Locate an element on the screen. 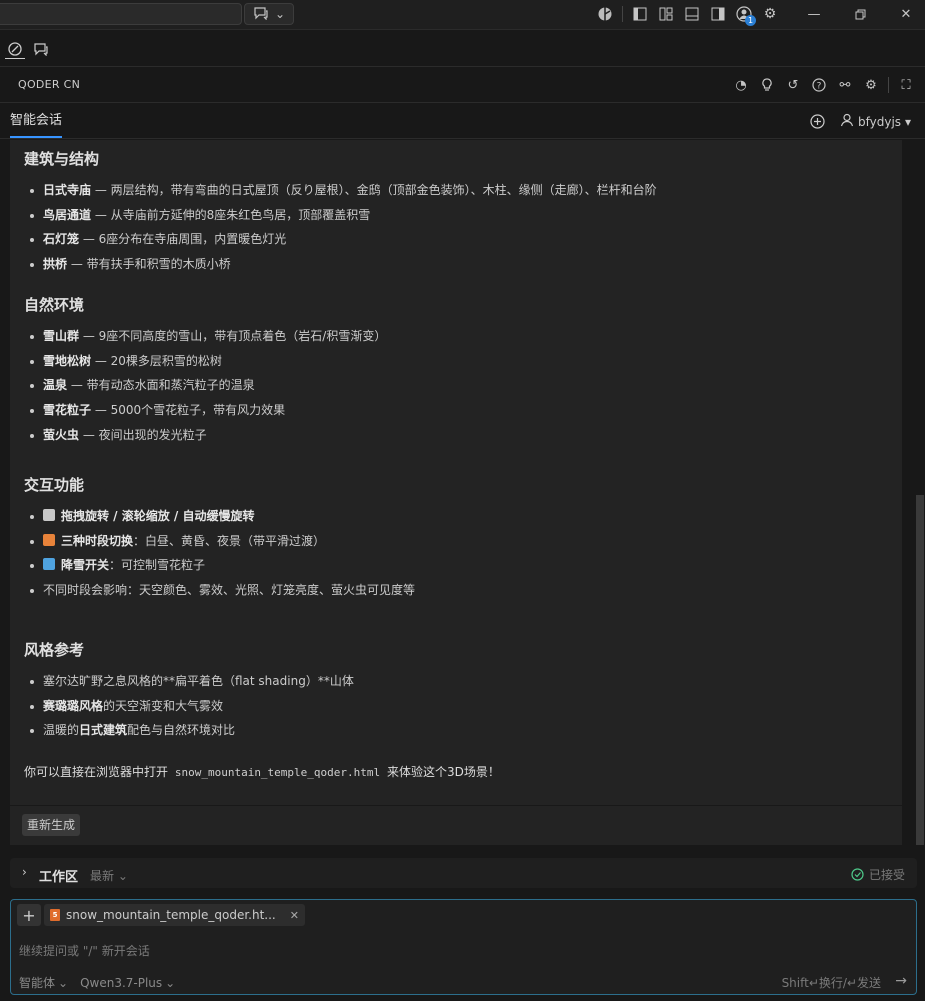 Image resolution: width=925 pixels, height=1001 pixels. item-term: 雪山群 is located at coordinates (61, 336).